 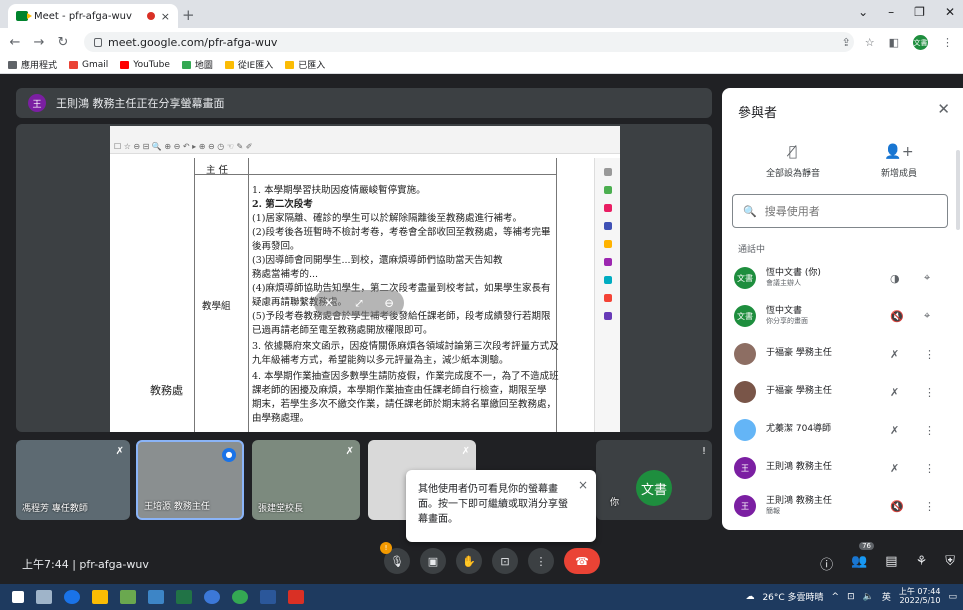 I want to click on annotation-toolbar: ✕ ⤢ ⊖, so click(x=359, y=303).